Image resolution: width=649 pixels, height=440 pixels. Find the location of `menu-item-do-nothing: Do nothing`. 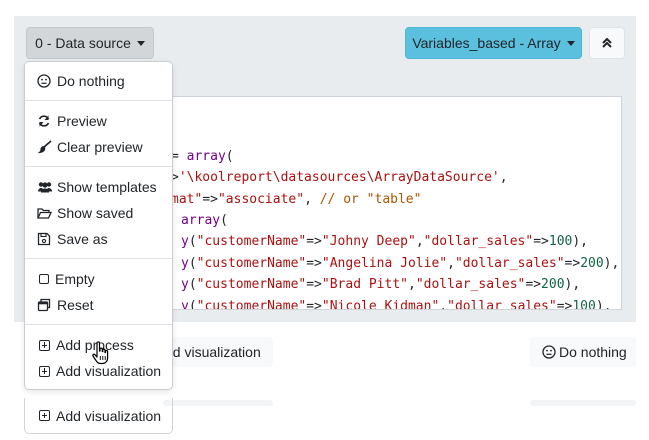

menu-item-do-nothing: Do nothing is located at coordinates (98, 81).